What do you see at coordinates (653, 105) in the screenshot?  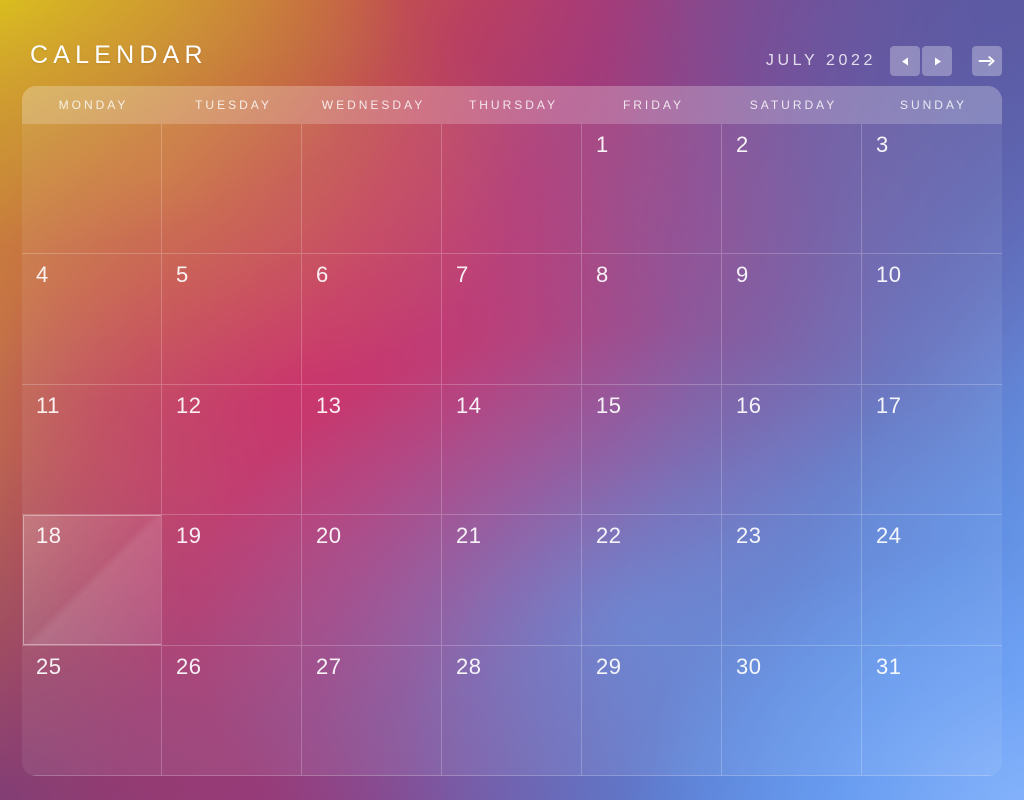 I see `weekday-header: FRIDAY` at bounding box center [653, 105].